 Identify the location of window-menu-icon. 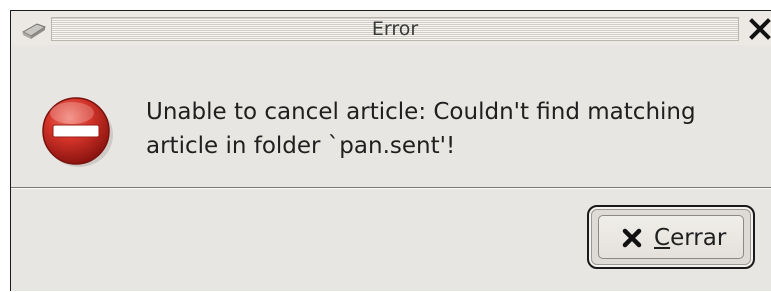
(34, 29).